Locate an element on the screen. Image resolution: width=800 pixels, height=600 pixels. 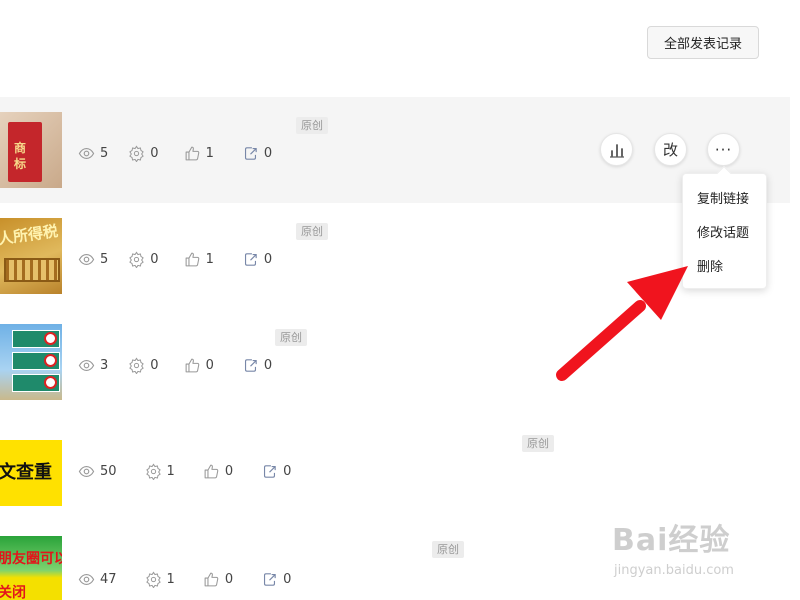
edit-button: 改 is located at coordinates (670, 149).